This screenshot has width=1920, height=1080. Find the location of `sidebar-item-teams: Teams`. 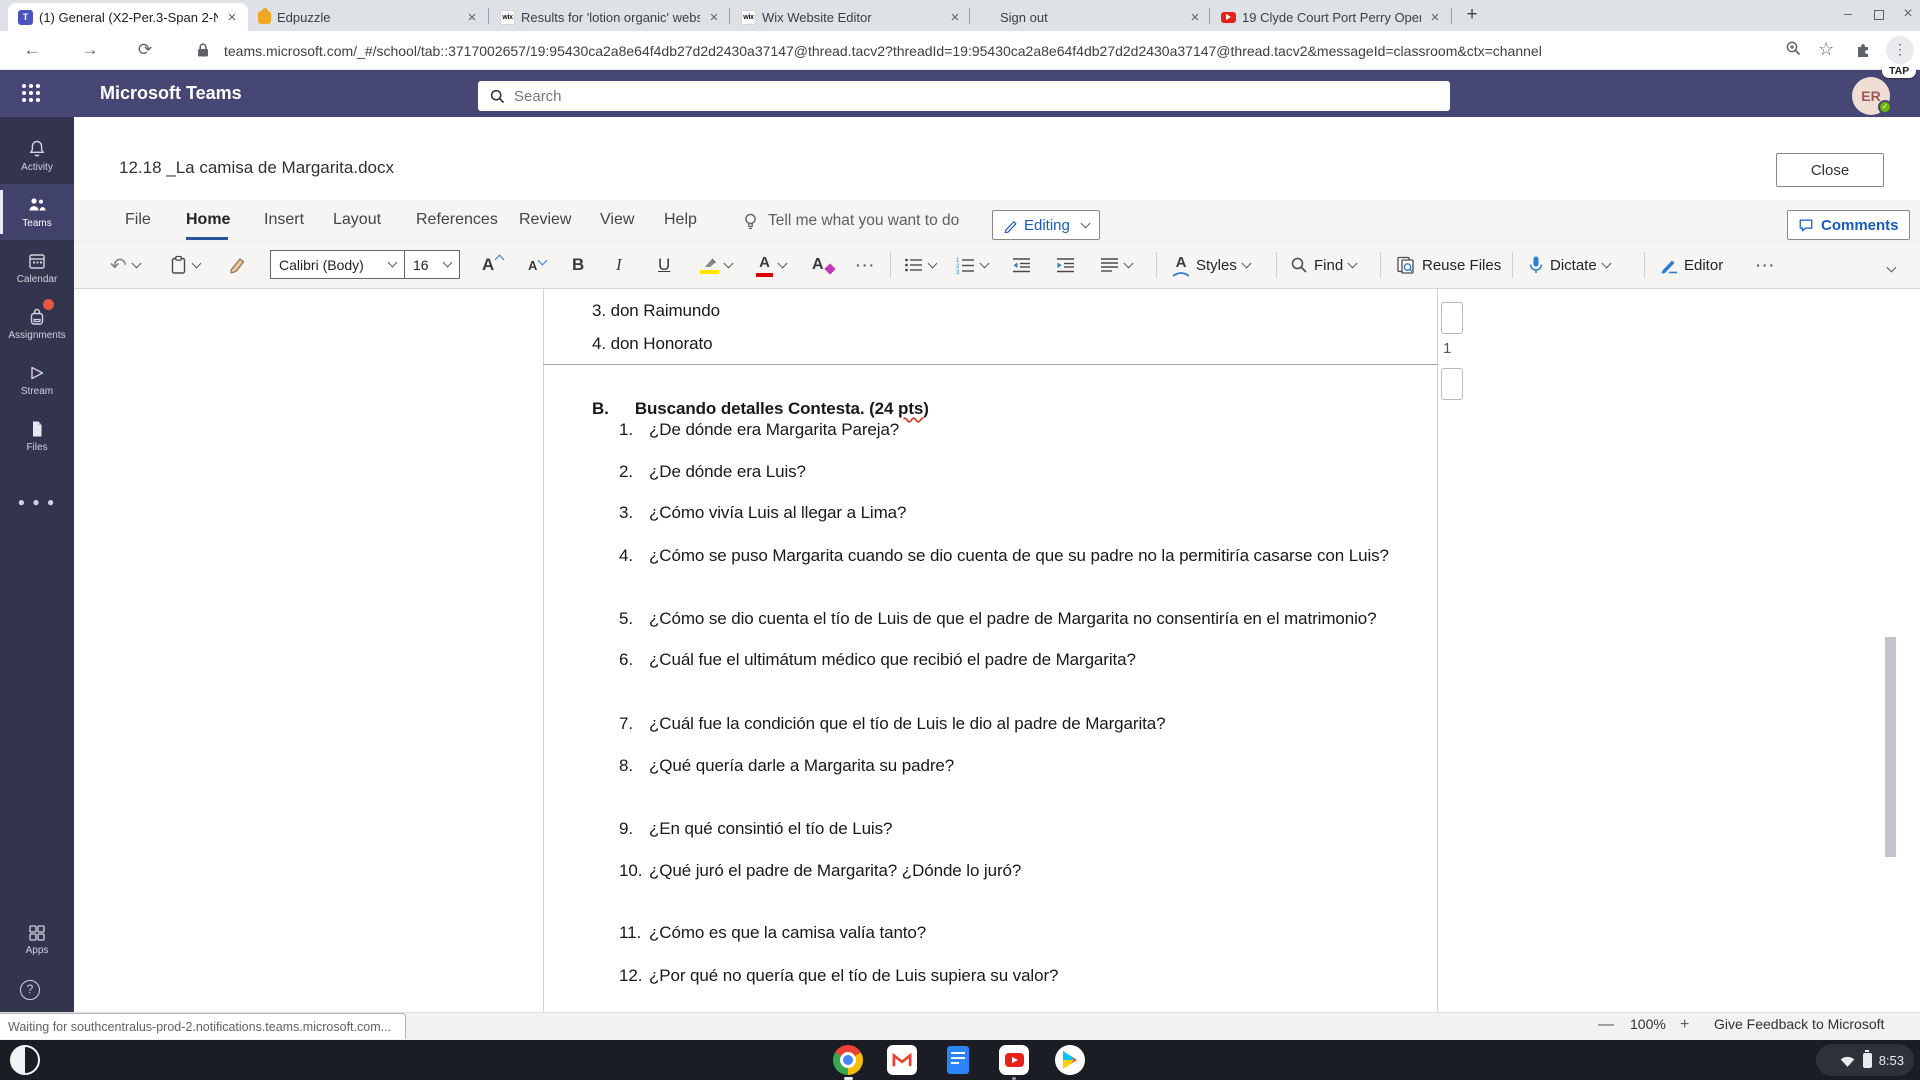

sidebar-item-teams: Teams is located at coordinates (37, 212).